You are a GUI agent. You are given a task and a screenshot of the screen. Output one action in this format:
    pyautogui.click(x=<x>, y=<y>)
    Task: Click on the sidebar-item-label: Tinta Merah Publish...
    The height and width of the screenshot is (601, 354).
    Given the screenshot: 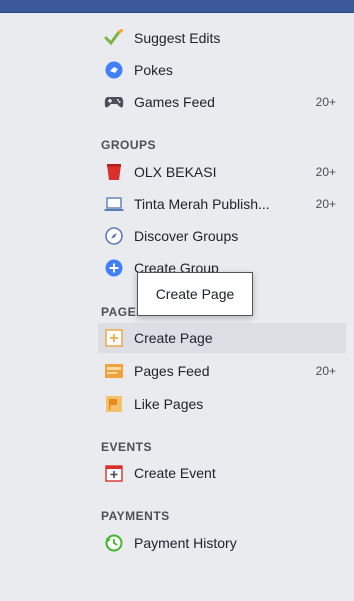 What is the action you would take?
    pyautogui.click(x=202, y=204)
    